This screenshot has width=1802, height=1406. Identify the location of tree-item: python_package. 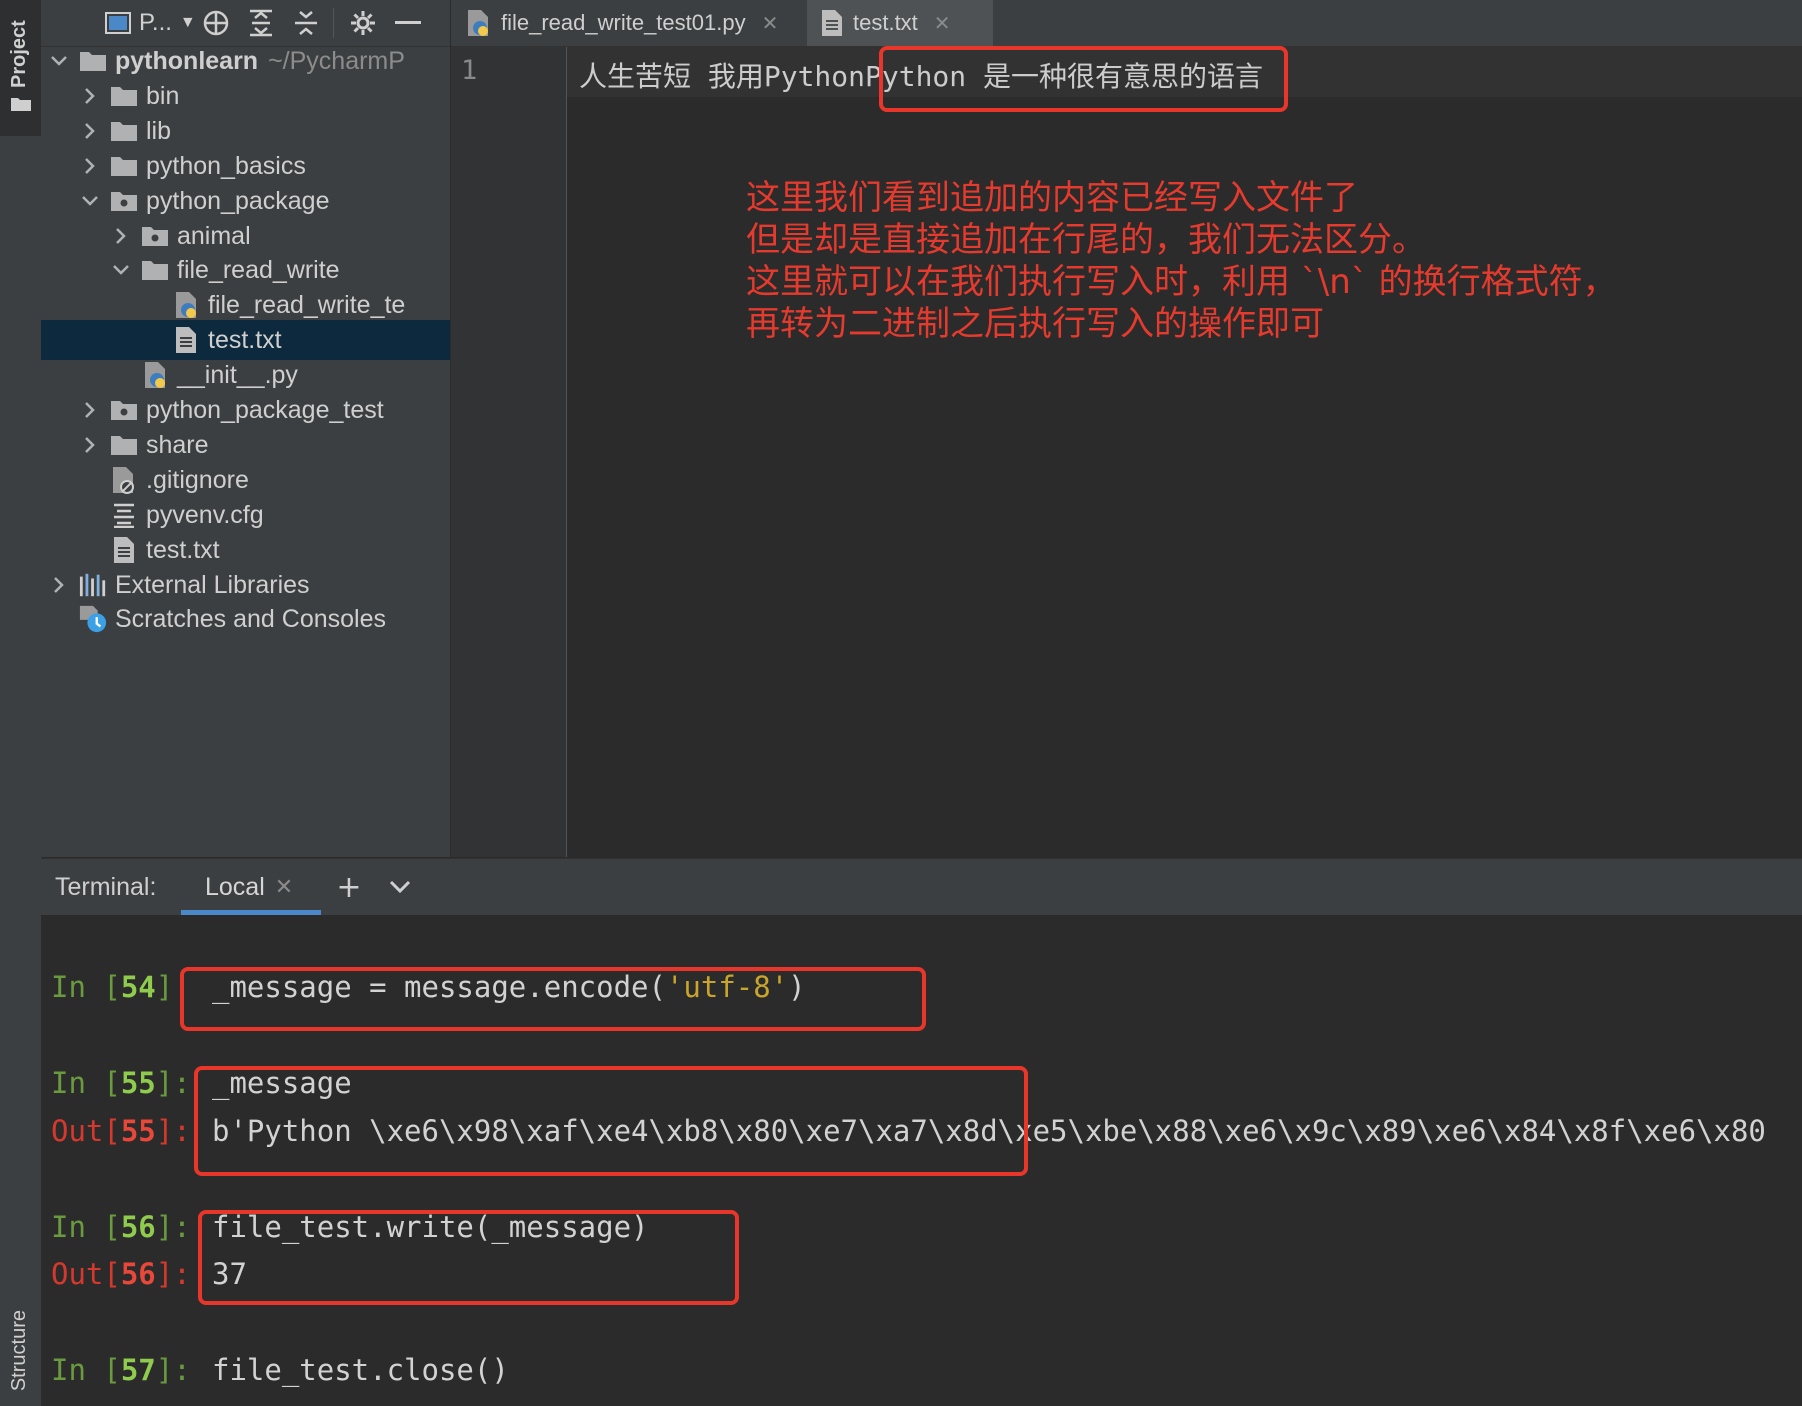
(245, 201).